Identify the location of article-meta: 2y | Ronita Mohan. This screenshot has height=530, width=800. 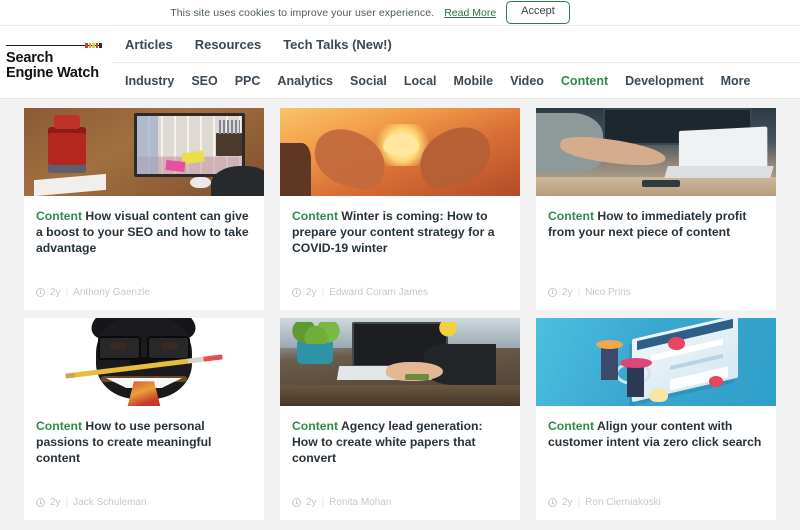
(341, 502).